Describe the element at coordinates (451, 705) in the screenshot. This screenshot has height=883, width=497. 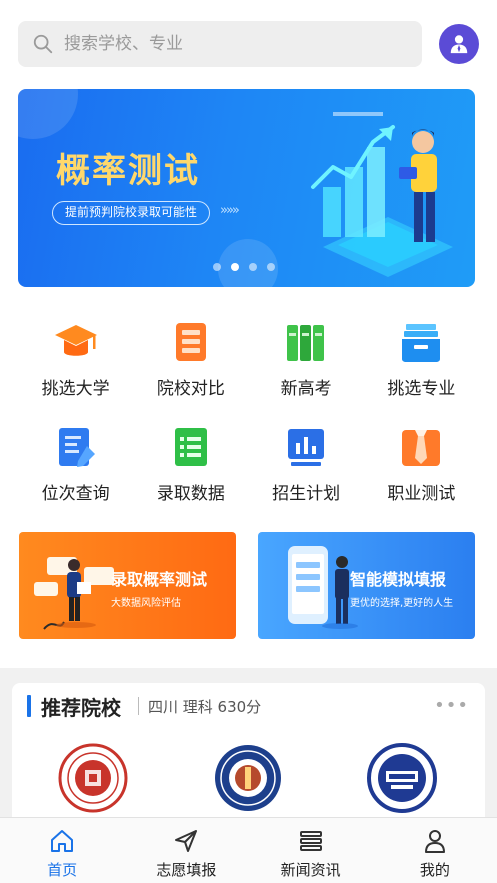
I see `more-options-button: •••` at that location.